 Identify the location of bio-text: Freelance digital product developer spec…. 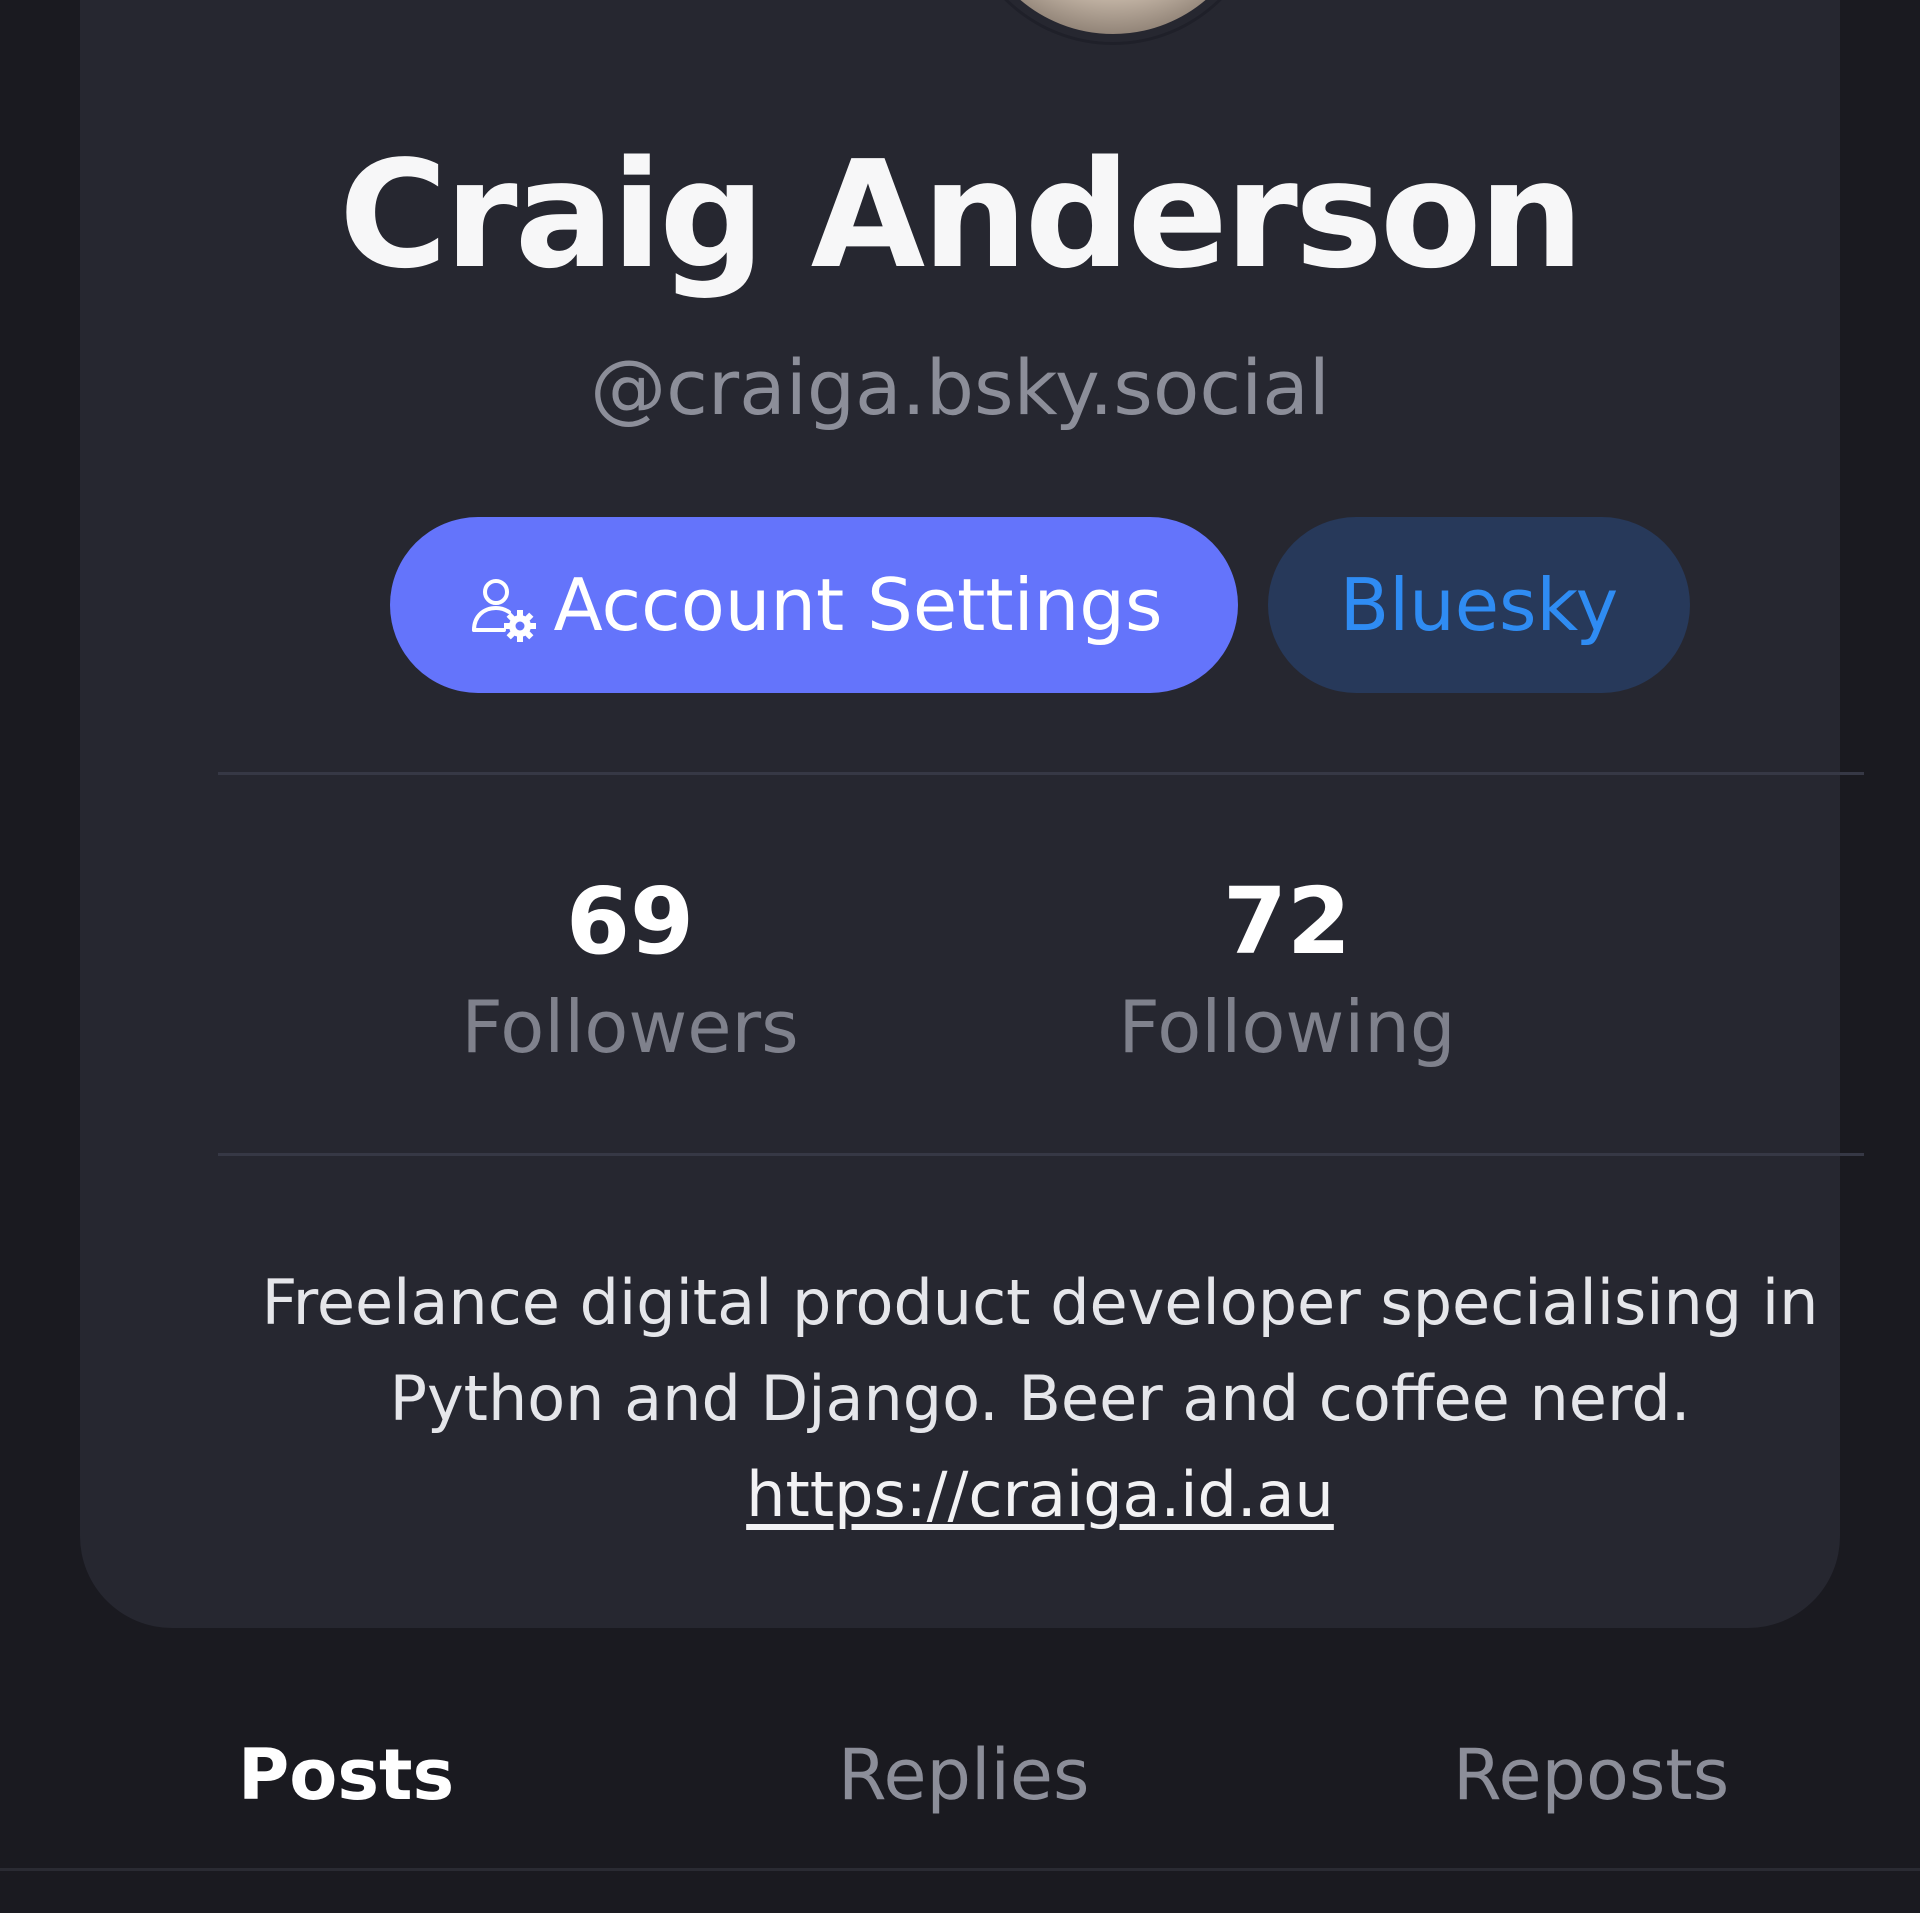
(1040, 1350).